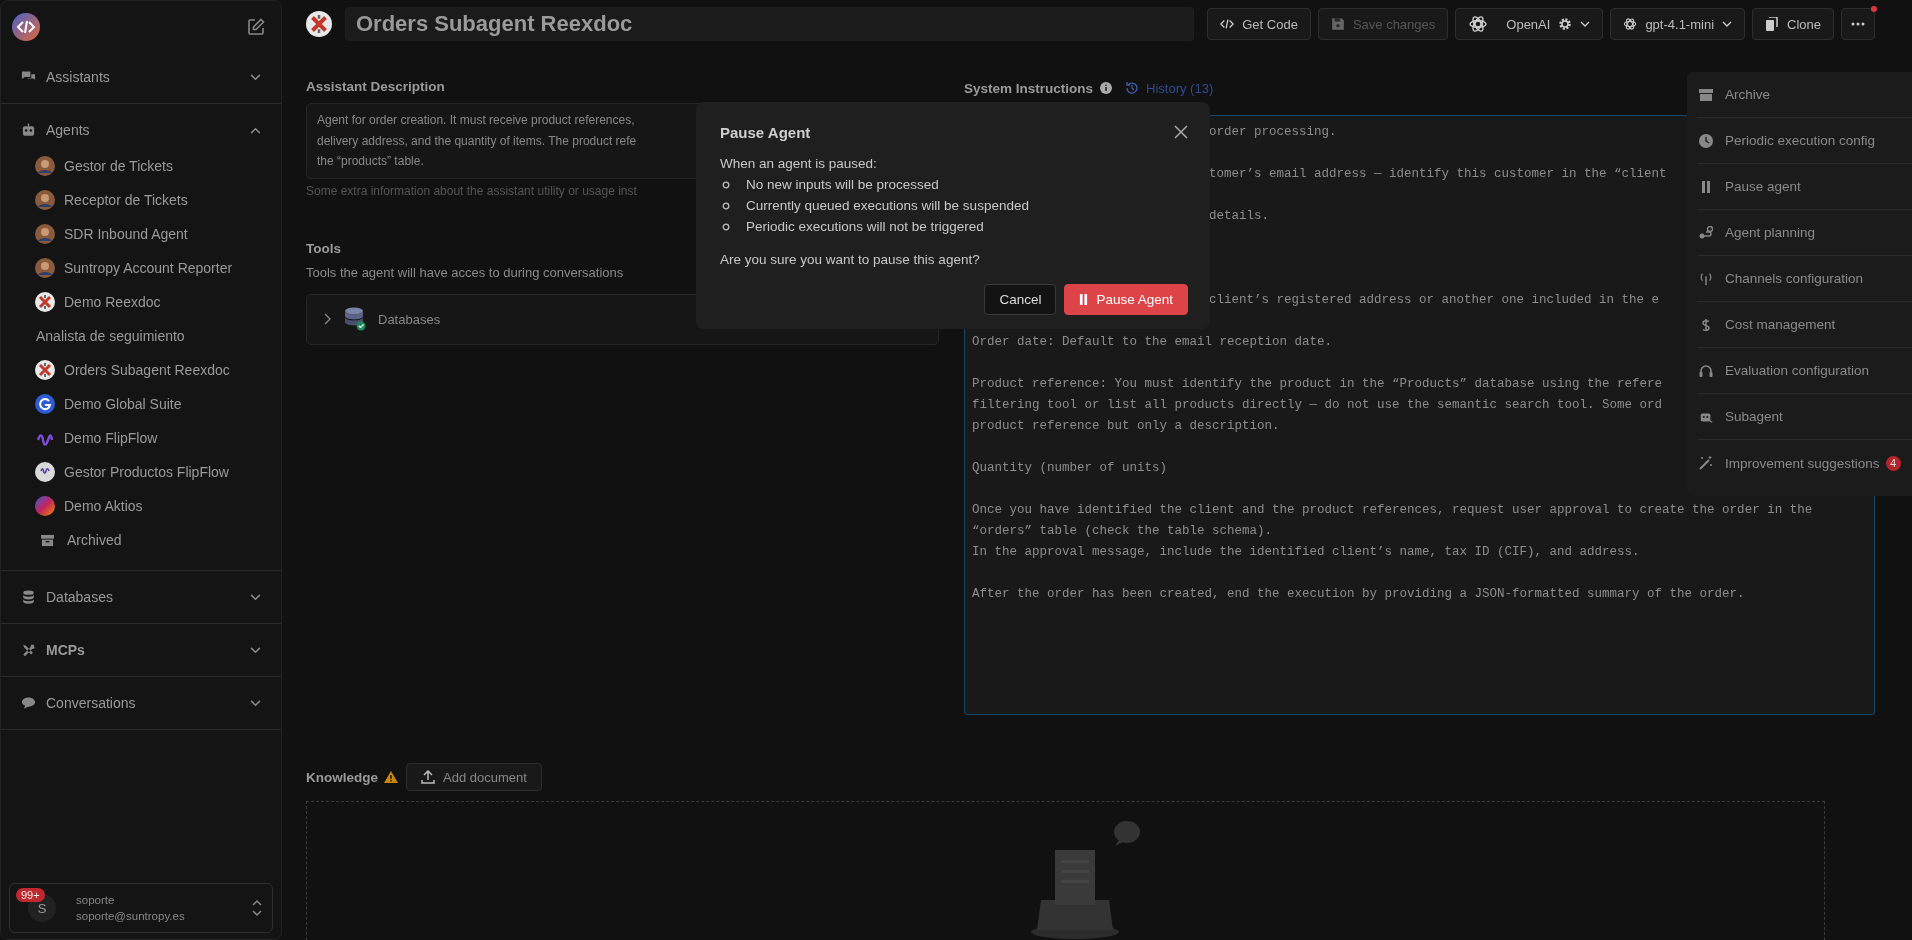 This screenshot has height=940, width=1912. What do you see at coordinates (30, 895) in the screenshot?
I see `notification-badge: 99+` at bounding box center [30, 895].